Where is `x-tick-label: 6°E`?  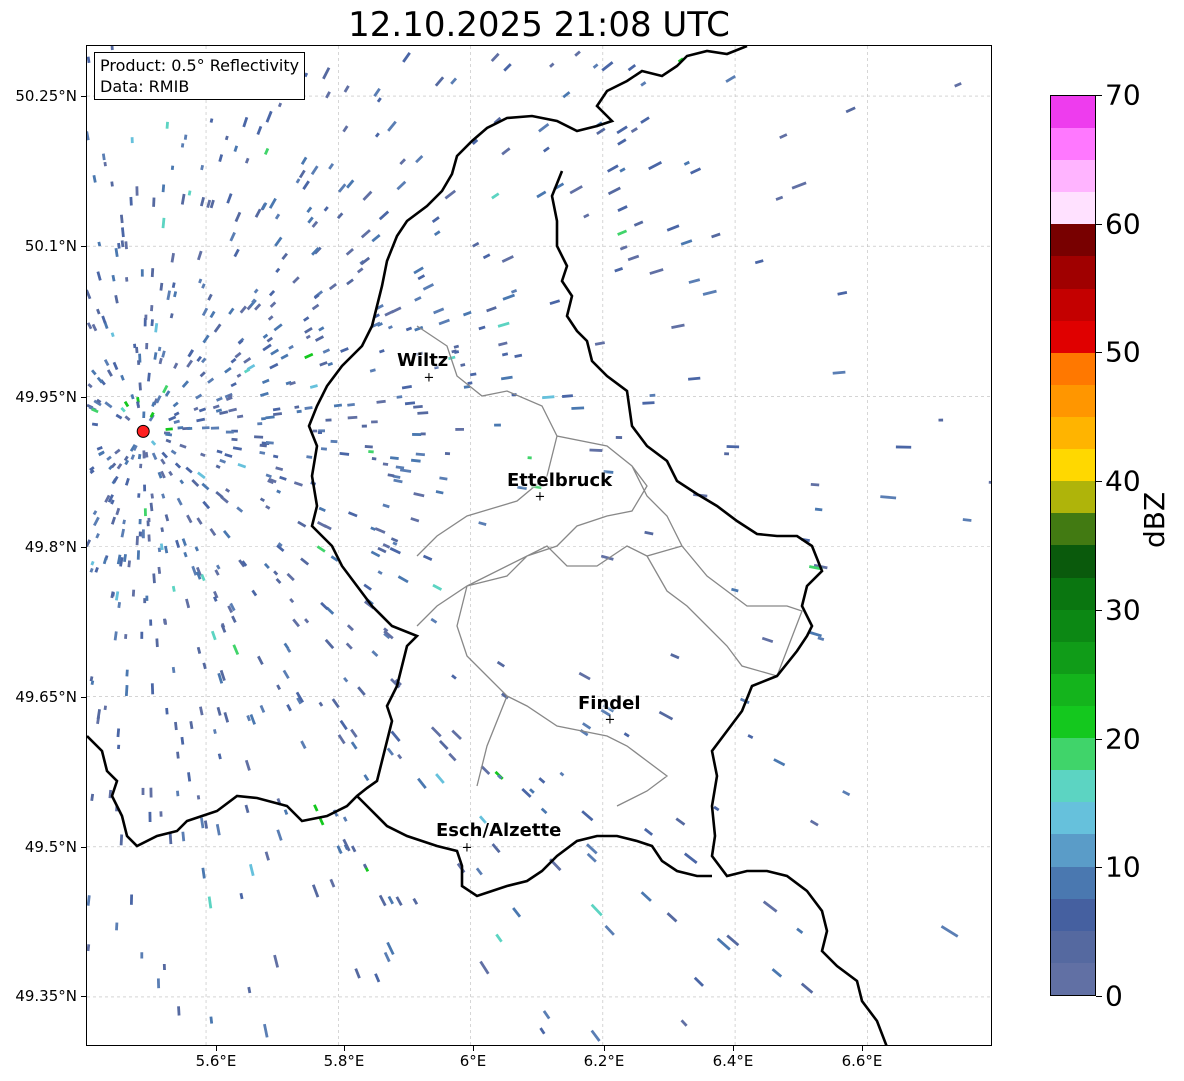
x-tick-label: 6°E is located at coordinates (473, 1061).